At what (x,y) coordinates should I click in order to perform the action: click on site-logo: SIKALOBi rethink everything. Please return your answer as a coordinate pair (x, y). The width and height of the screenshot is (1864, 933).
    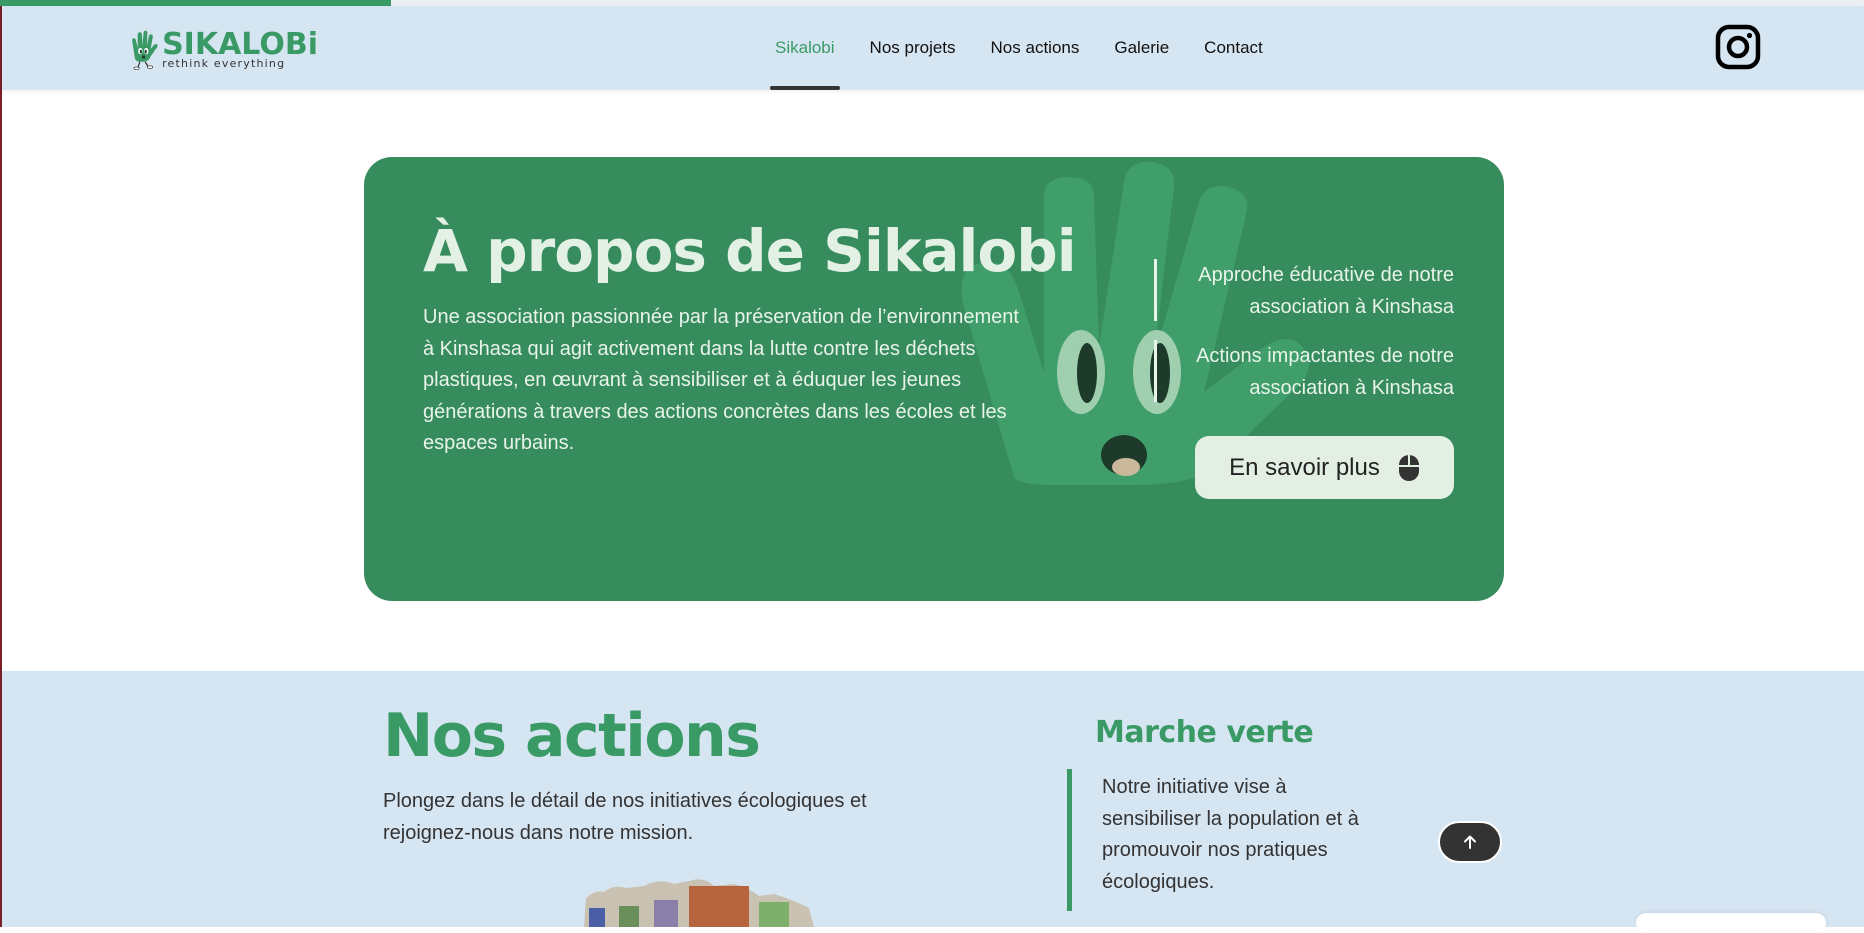
    Looking at the image, I should click on (223, 50).